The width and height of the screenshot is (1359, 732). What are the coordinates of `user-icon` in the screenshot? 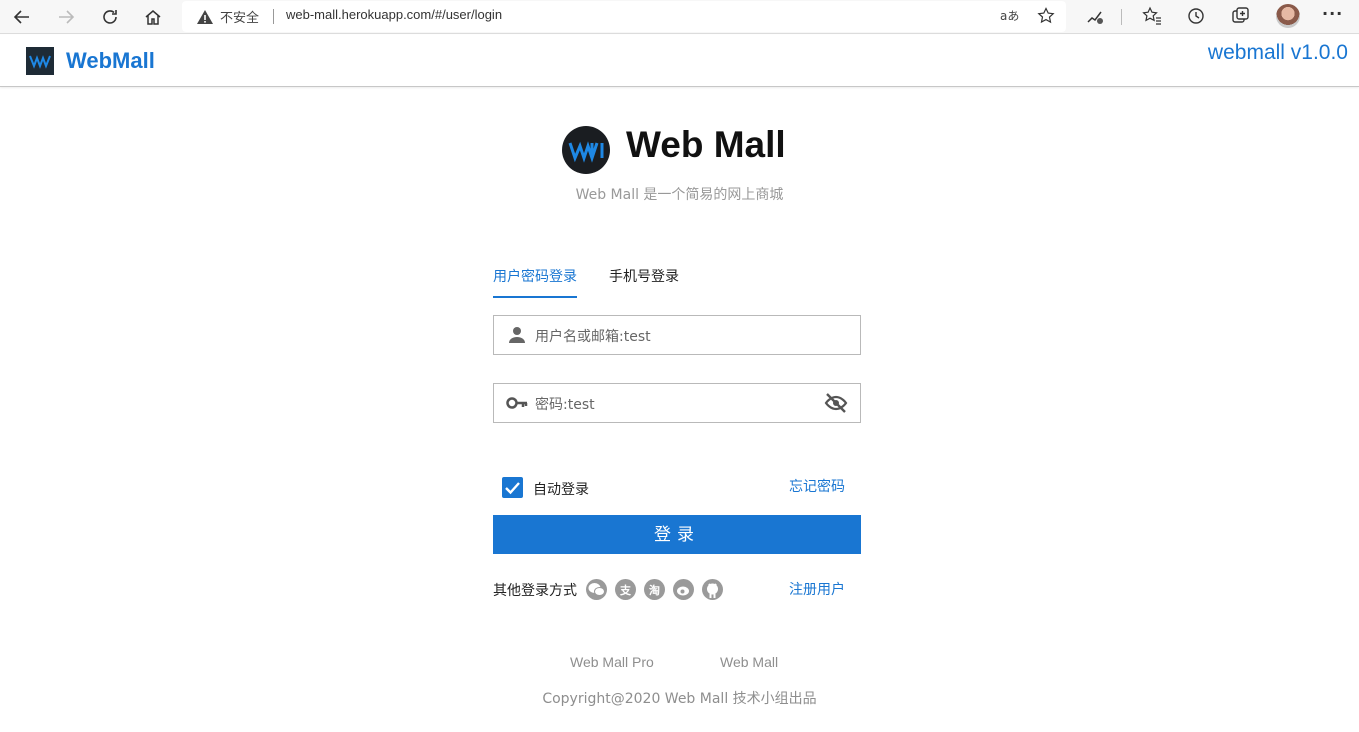 It's located at (517, 335).